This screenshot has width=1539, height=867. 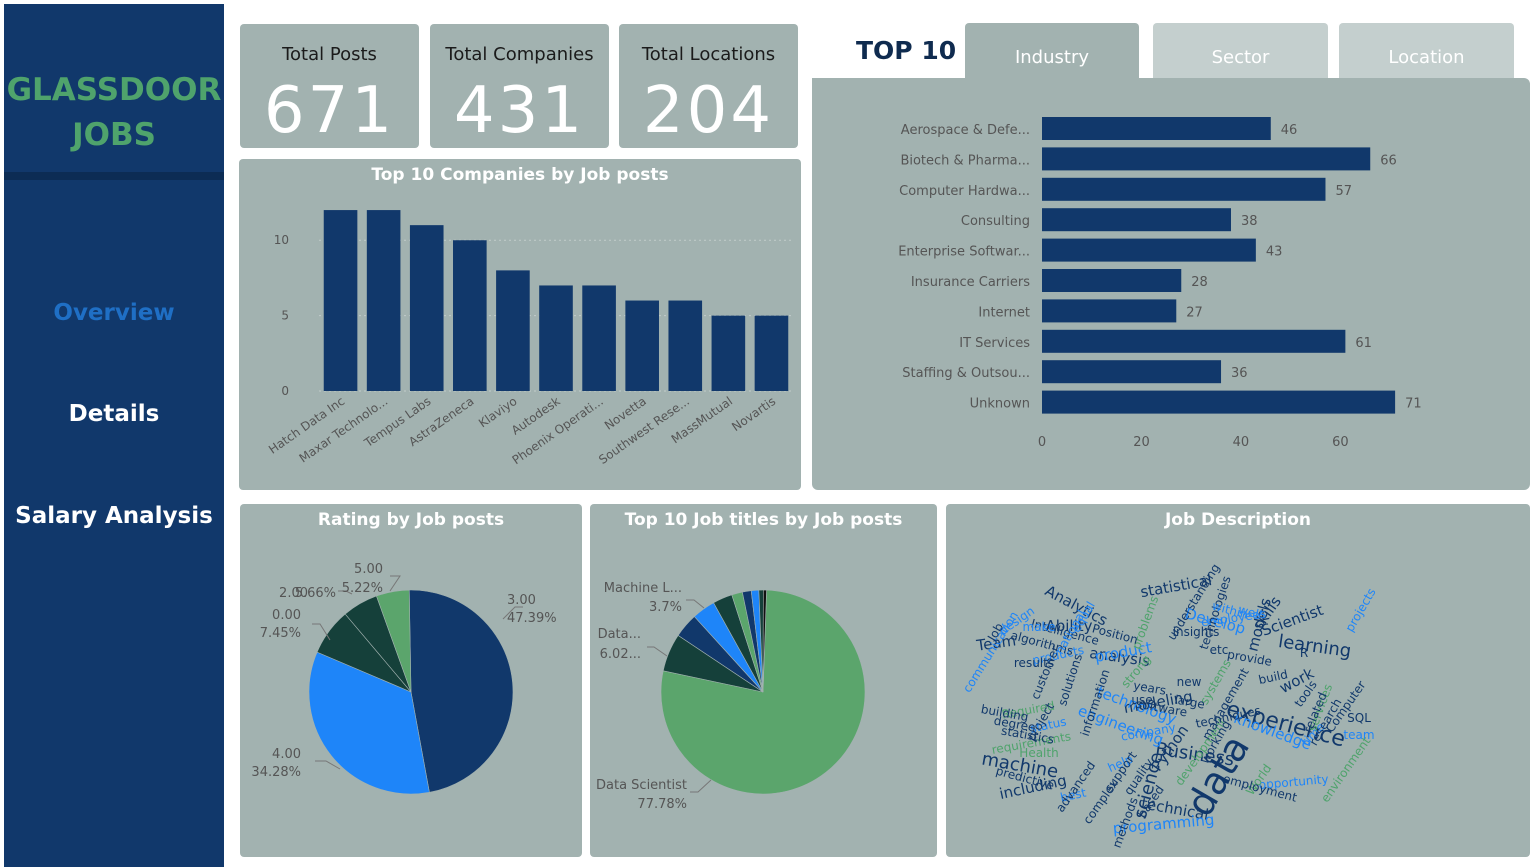 I want to click on data-label: 27, so click(x=1194, y=312).